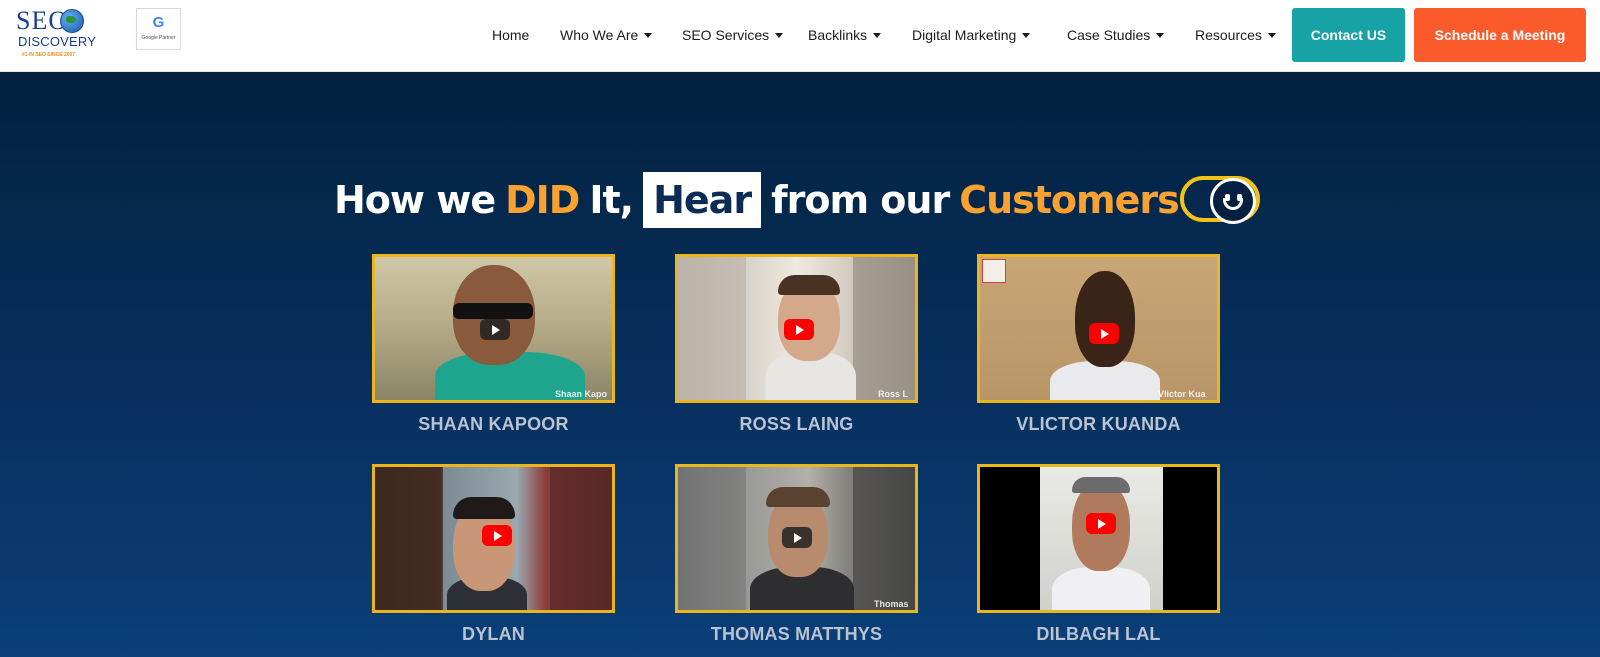 The width and height of the screenshot is (1600, 657). I want to click on nav-label: SEO Services, so click(726, 35).